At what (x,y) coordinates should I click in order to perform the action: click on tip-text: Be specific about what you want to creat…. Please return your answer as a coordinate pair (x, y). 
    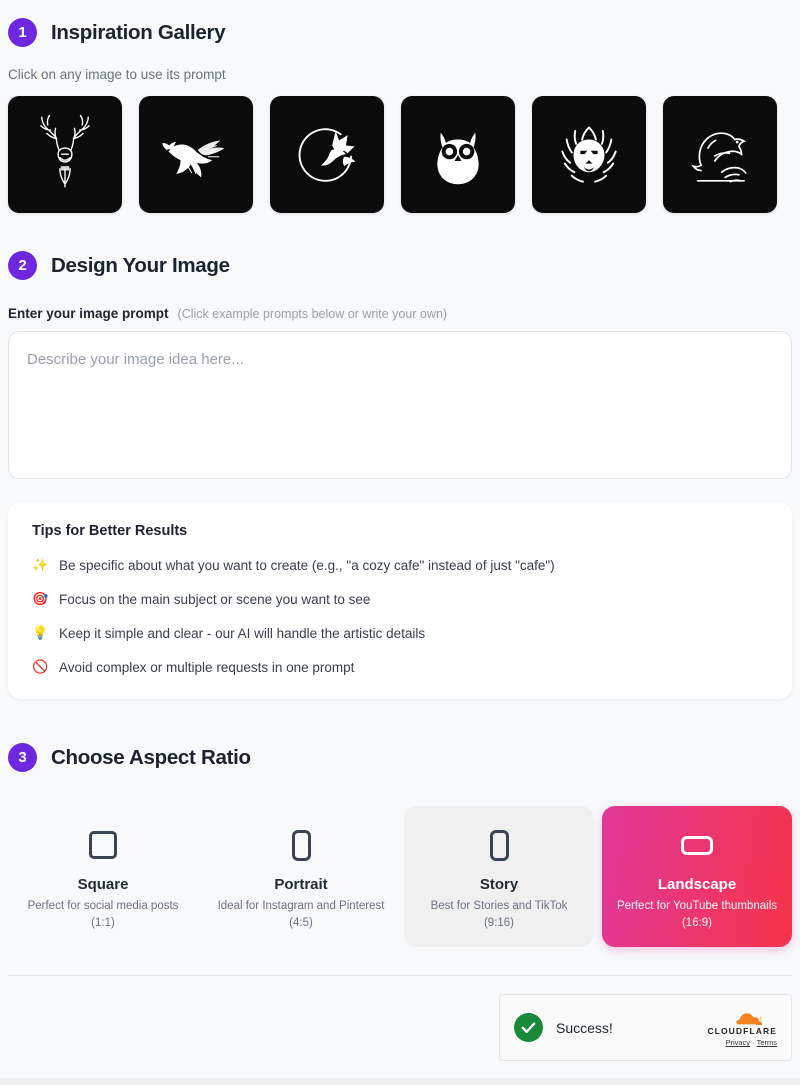
    Looking at the image, I should click on (307, 565).